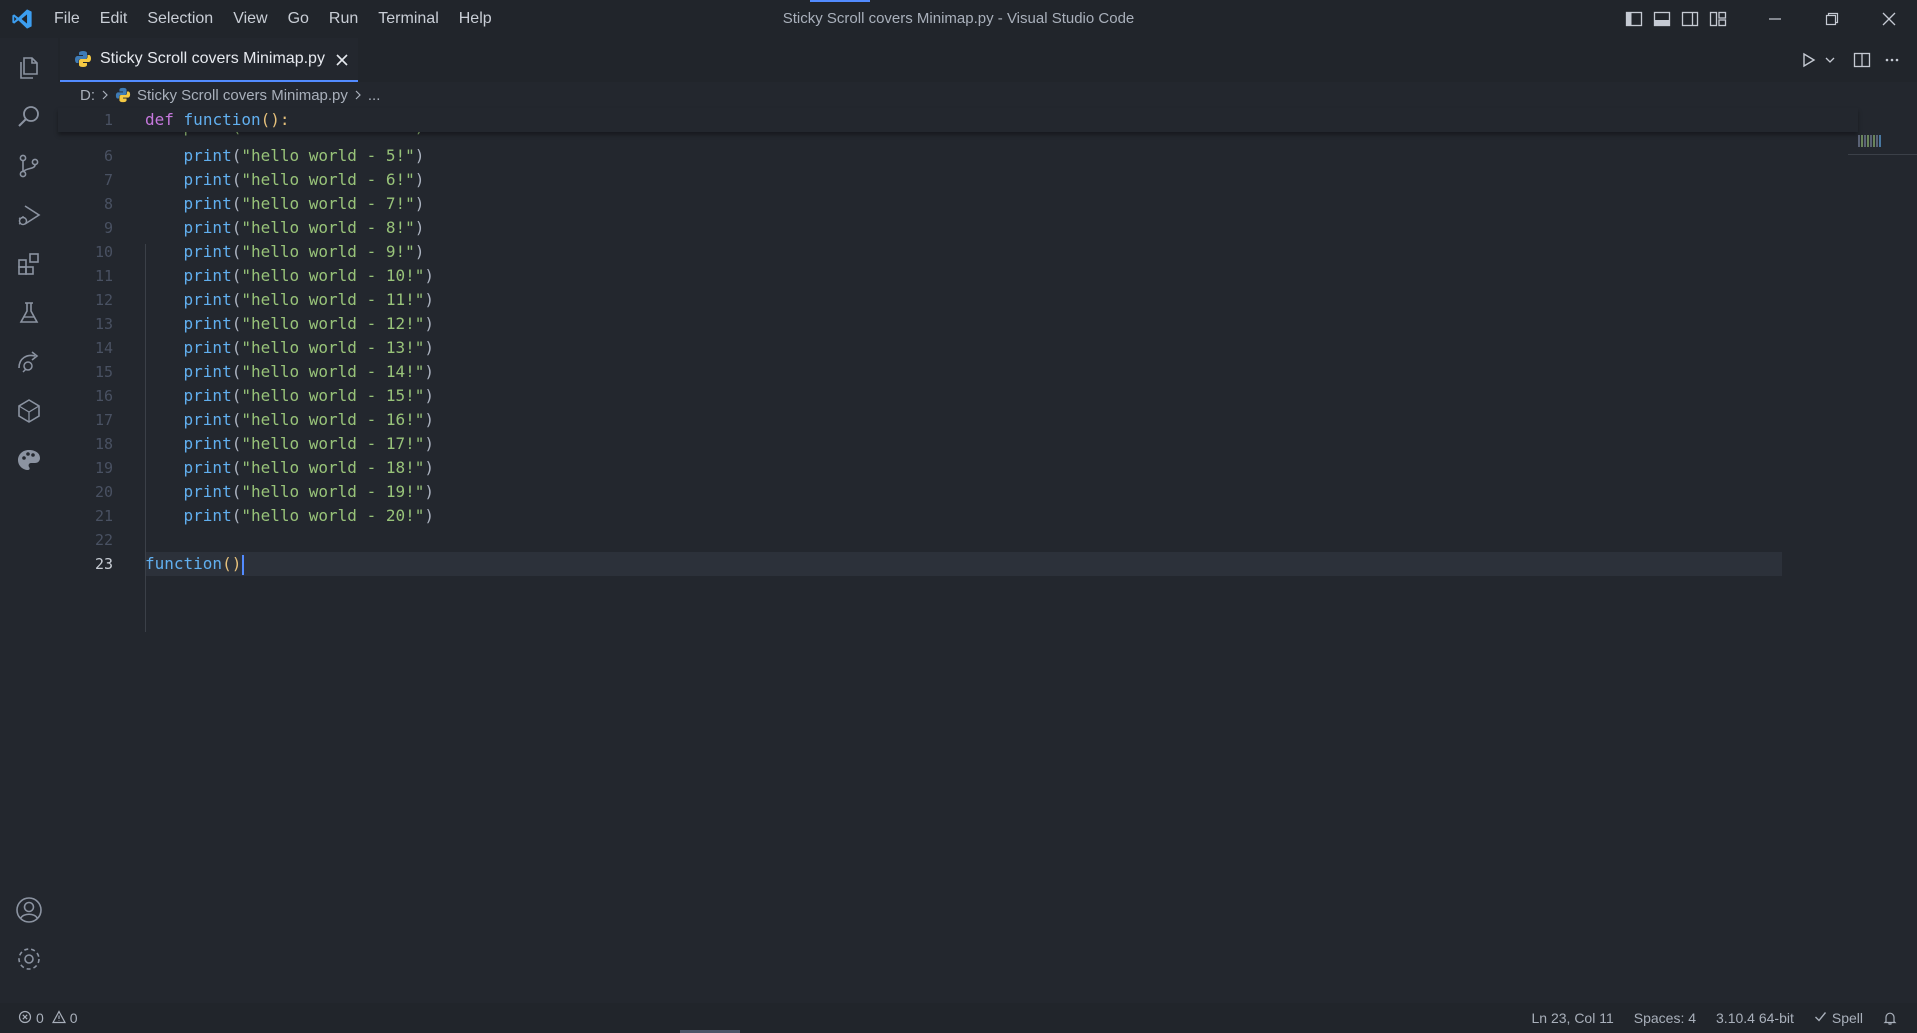 This screenshot has height=1033, width=1917. I want to click on run-python-file-icon, so click(1808, 60).